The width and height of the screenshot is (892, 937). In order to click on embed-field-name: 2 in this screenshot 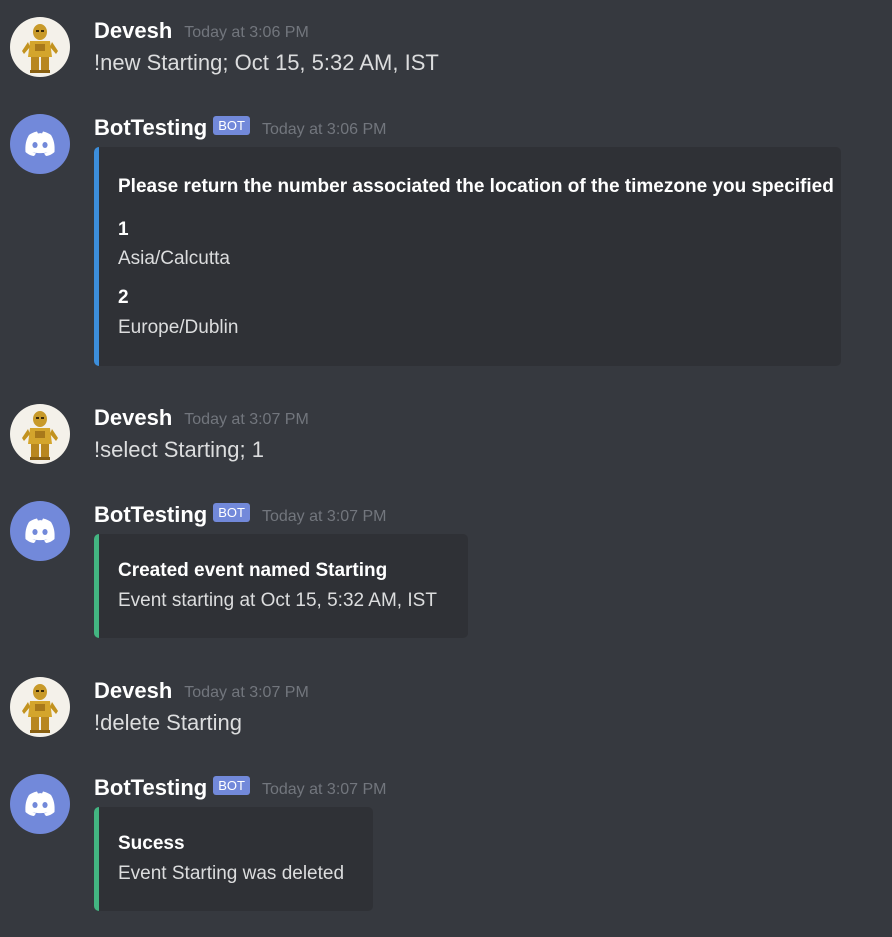, I will do `click(123, 297)`.